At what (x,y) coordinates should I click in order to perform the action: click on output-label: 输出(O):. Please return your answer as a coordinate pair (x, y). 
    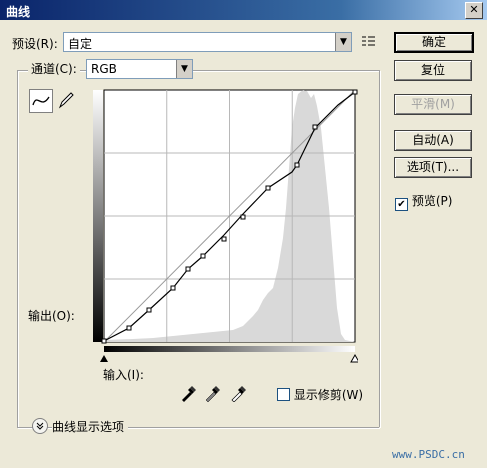
    Looking at the image, I should click on (51, 316).